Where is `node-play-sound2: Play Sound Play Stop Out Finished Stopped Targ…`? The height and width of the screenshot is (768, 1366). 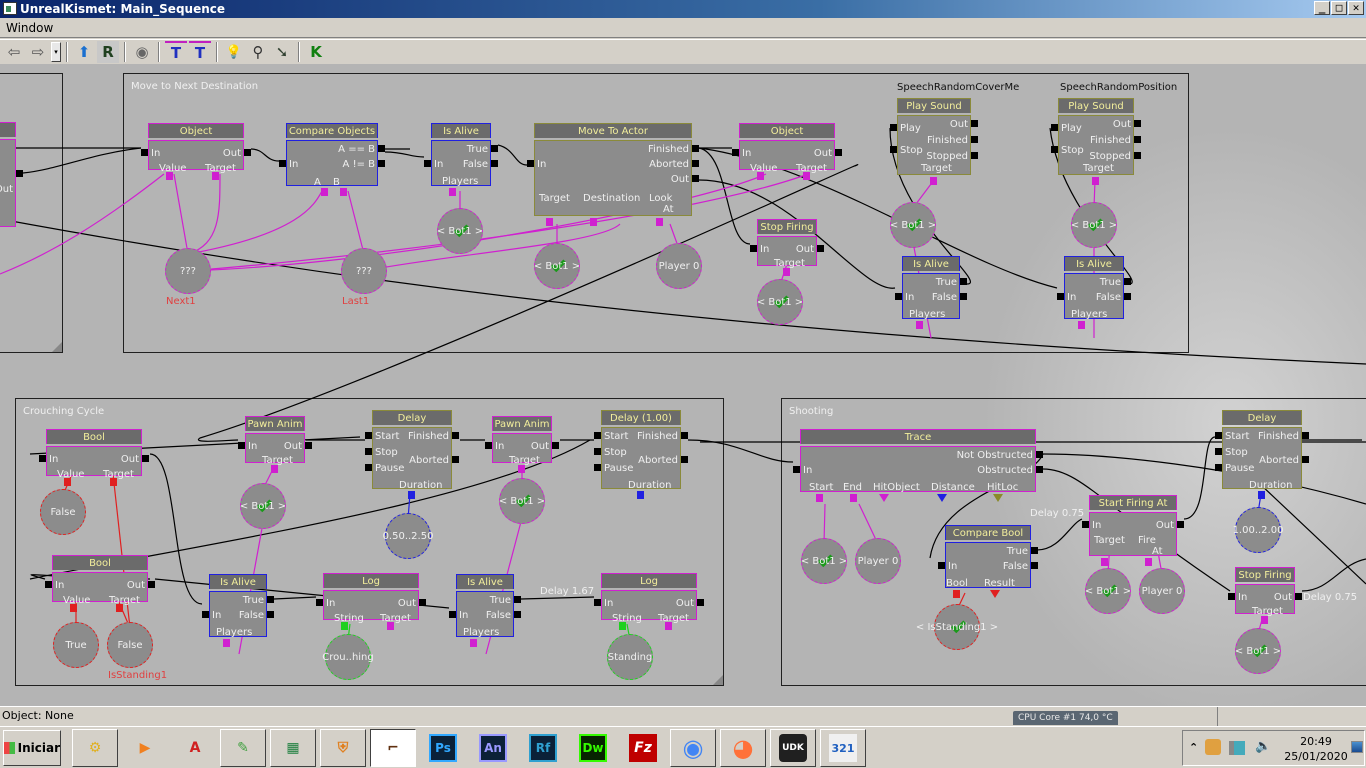
node-play-sound2: Play Sound Play Stop Out Finished Stopped Targ… is located at coordinates (1096, 136).